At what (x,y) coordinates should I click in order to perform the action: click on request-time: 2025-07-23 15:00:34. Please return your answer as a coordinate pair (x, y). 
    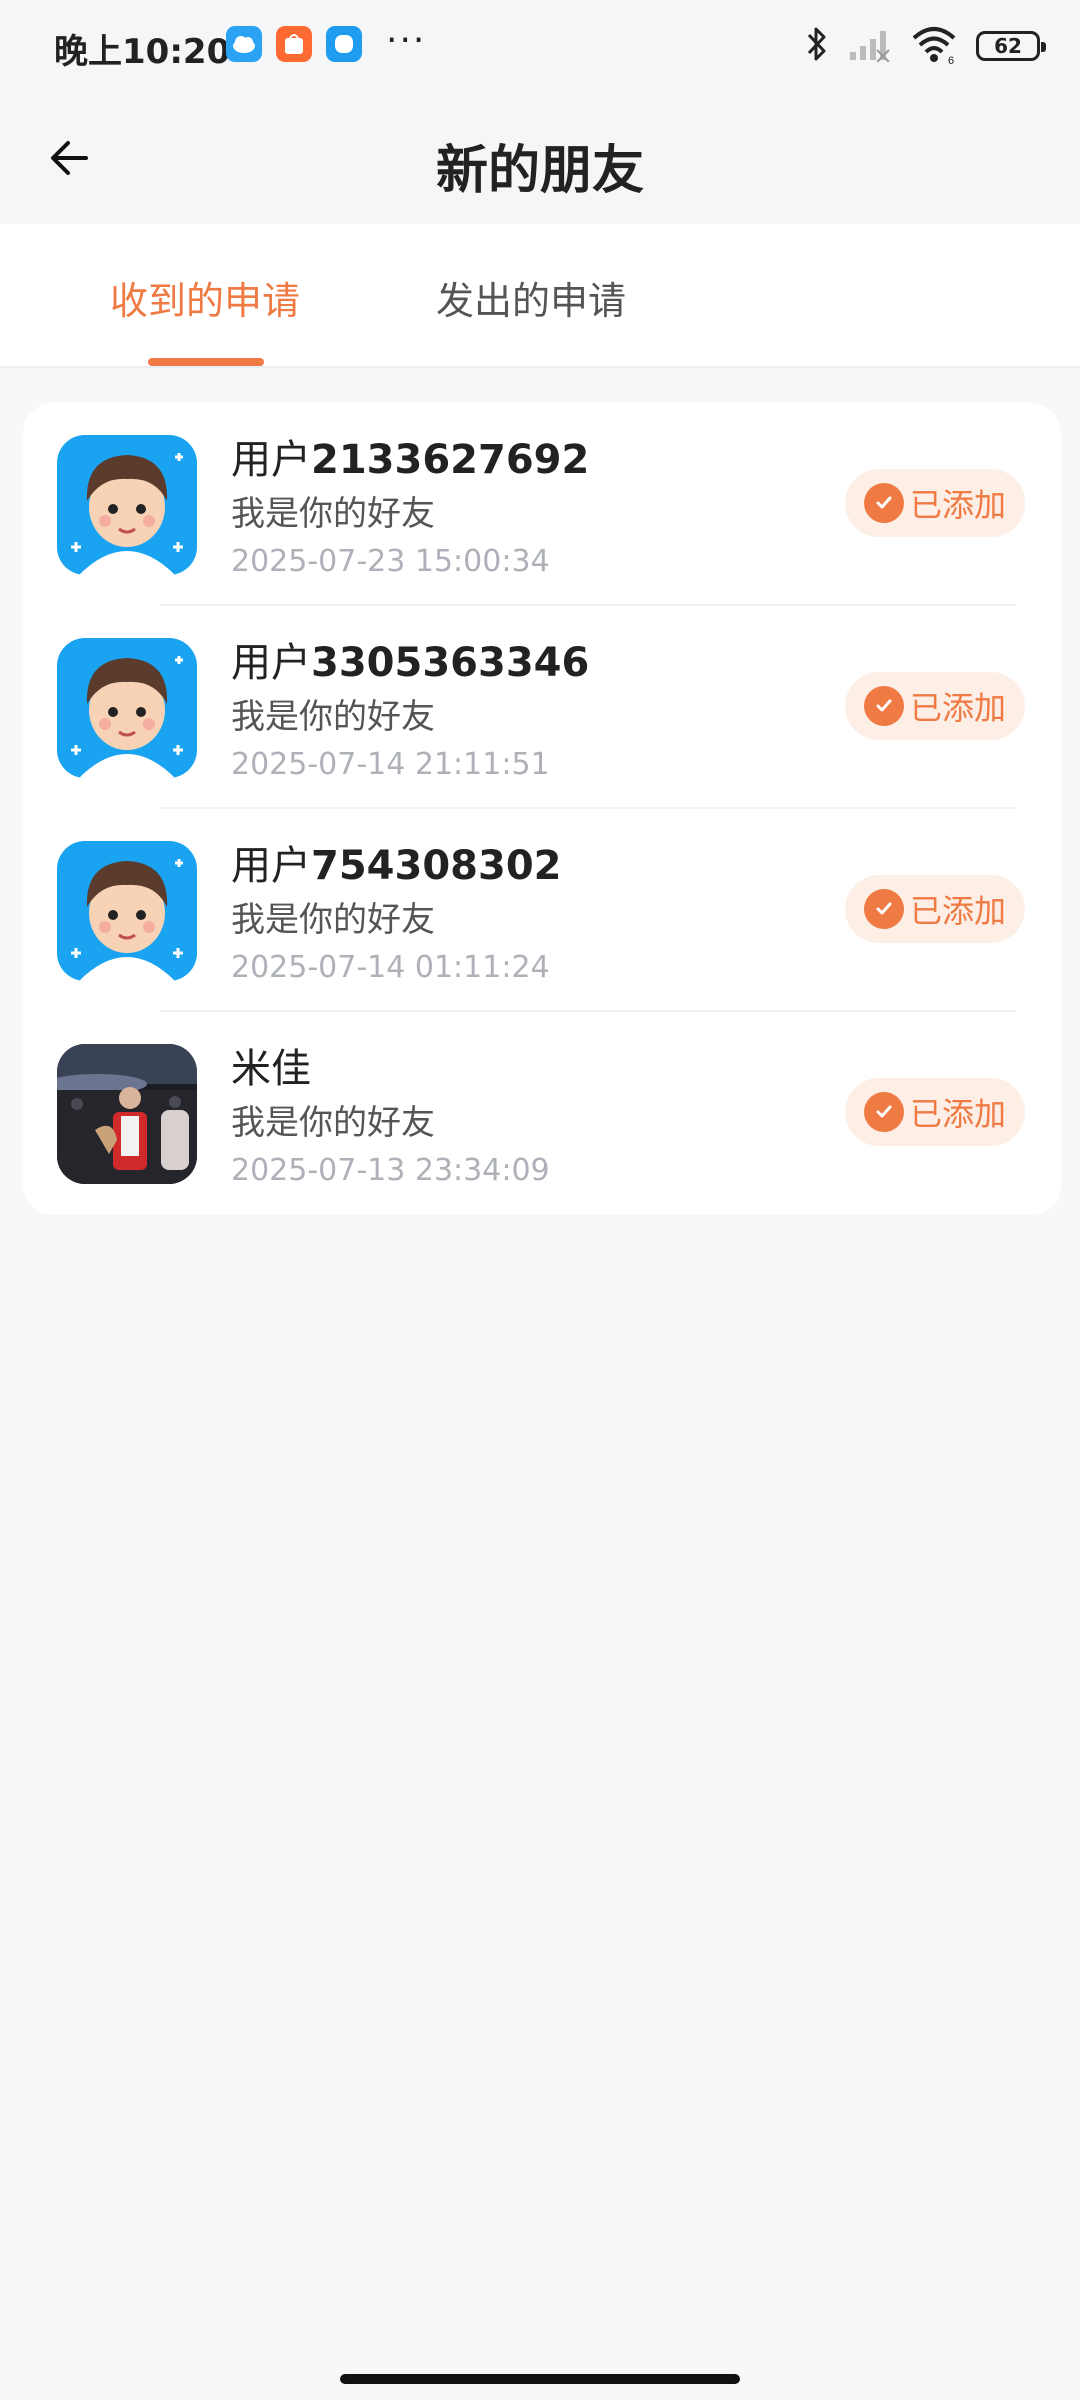
    Looking at the image, I should click on (390, 561).